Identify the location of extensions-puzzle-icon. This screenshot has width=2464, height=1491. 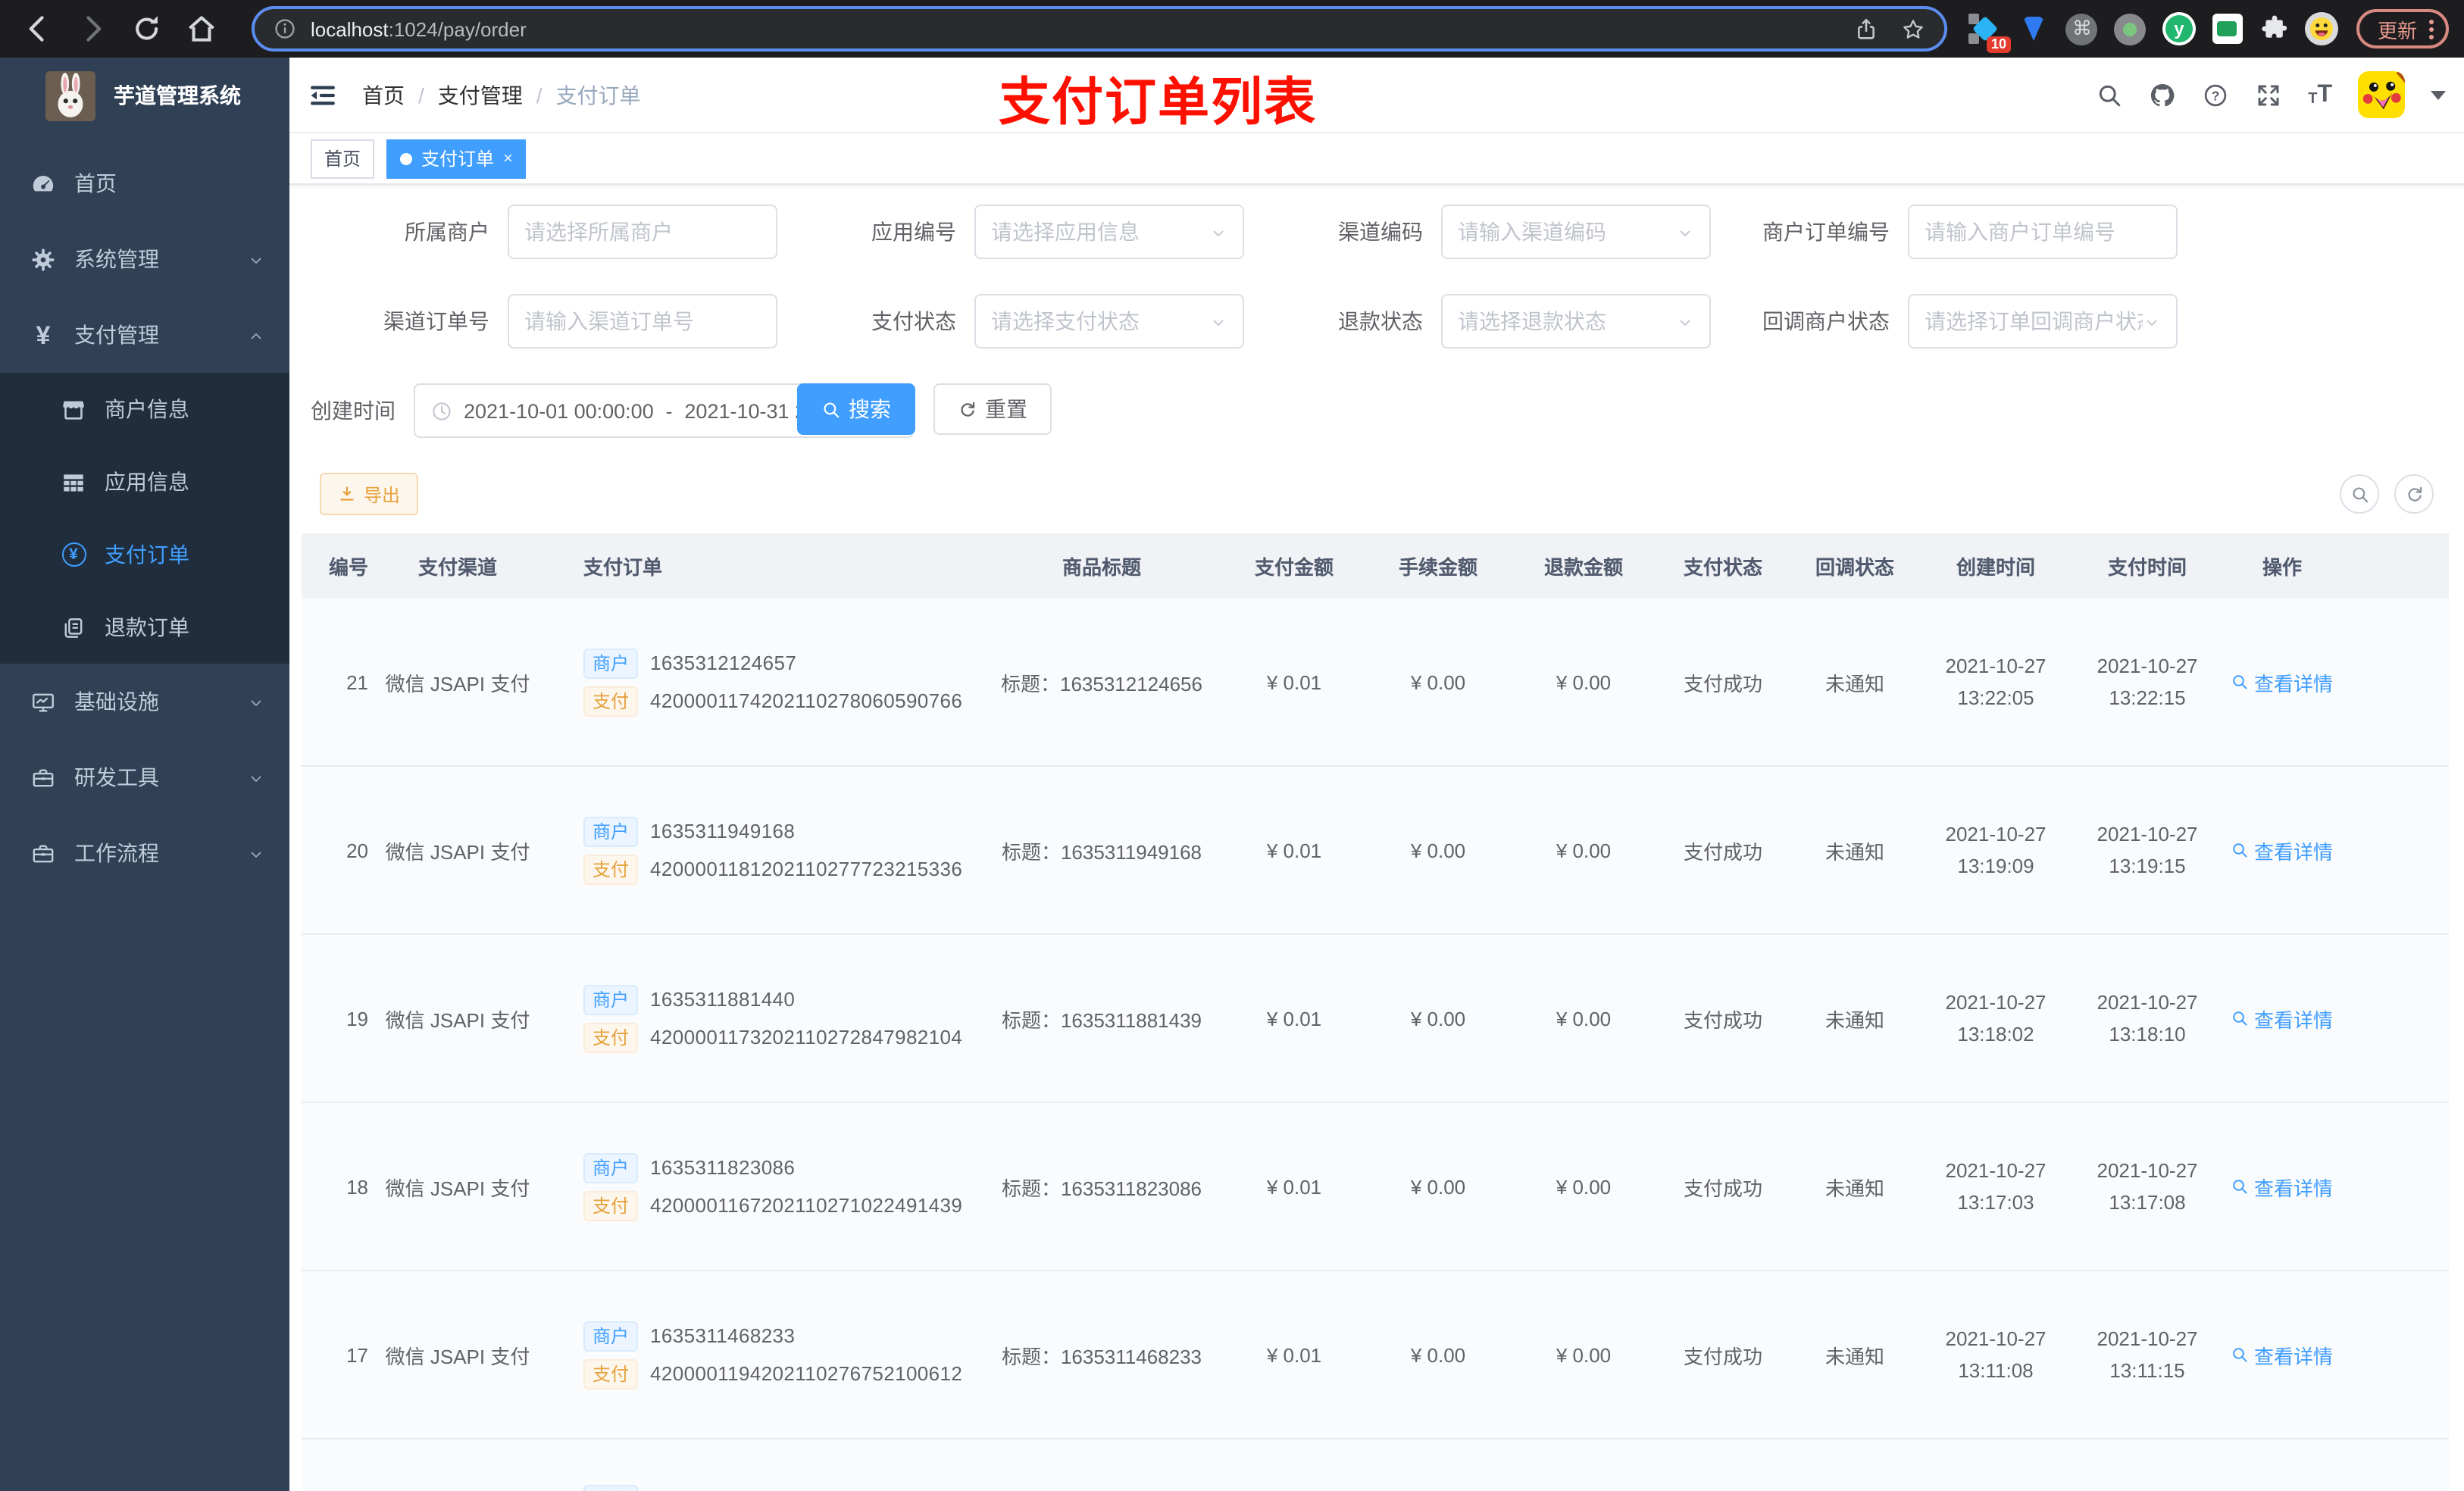
(2274, 29).